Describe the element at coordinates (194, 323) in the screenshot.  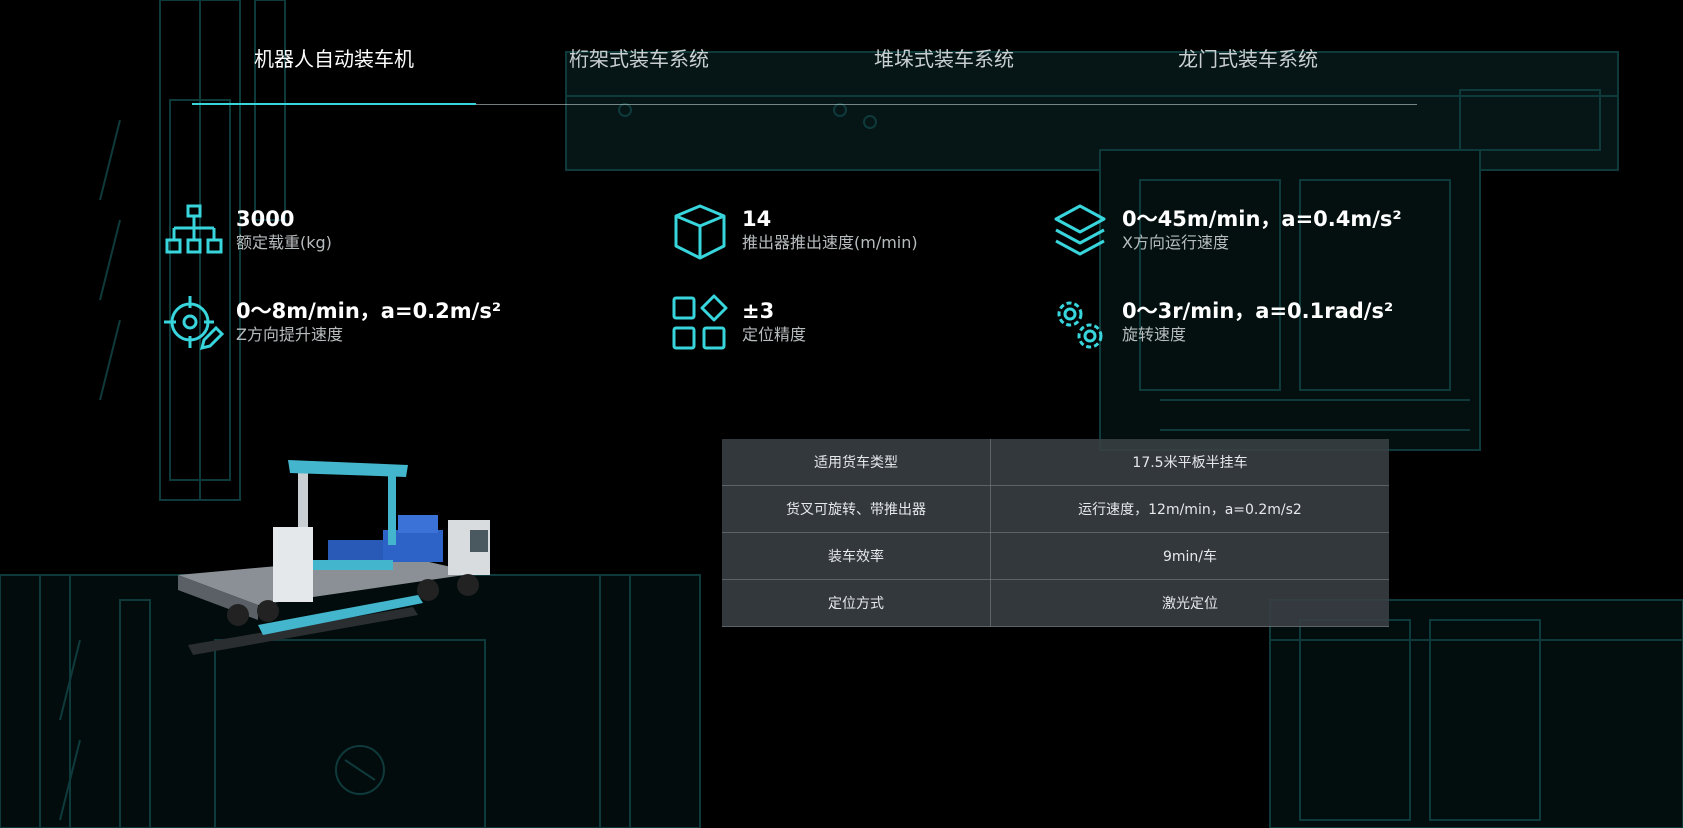
I see `target-pencil-icon` at that location.